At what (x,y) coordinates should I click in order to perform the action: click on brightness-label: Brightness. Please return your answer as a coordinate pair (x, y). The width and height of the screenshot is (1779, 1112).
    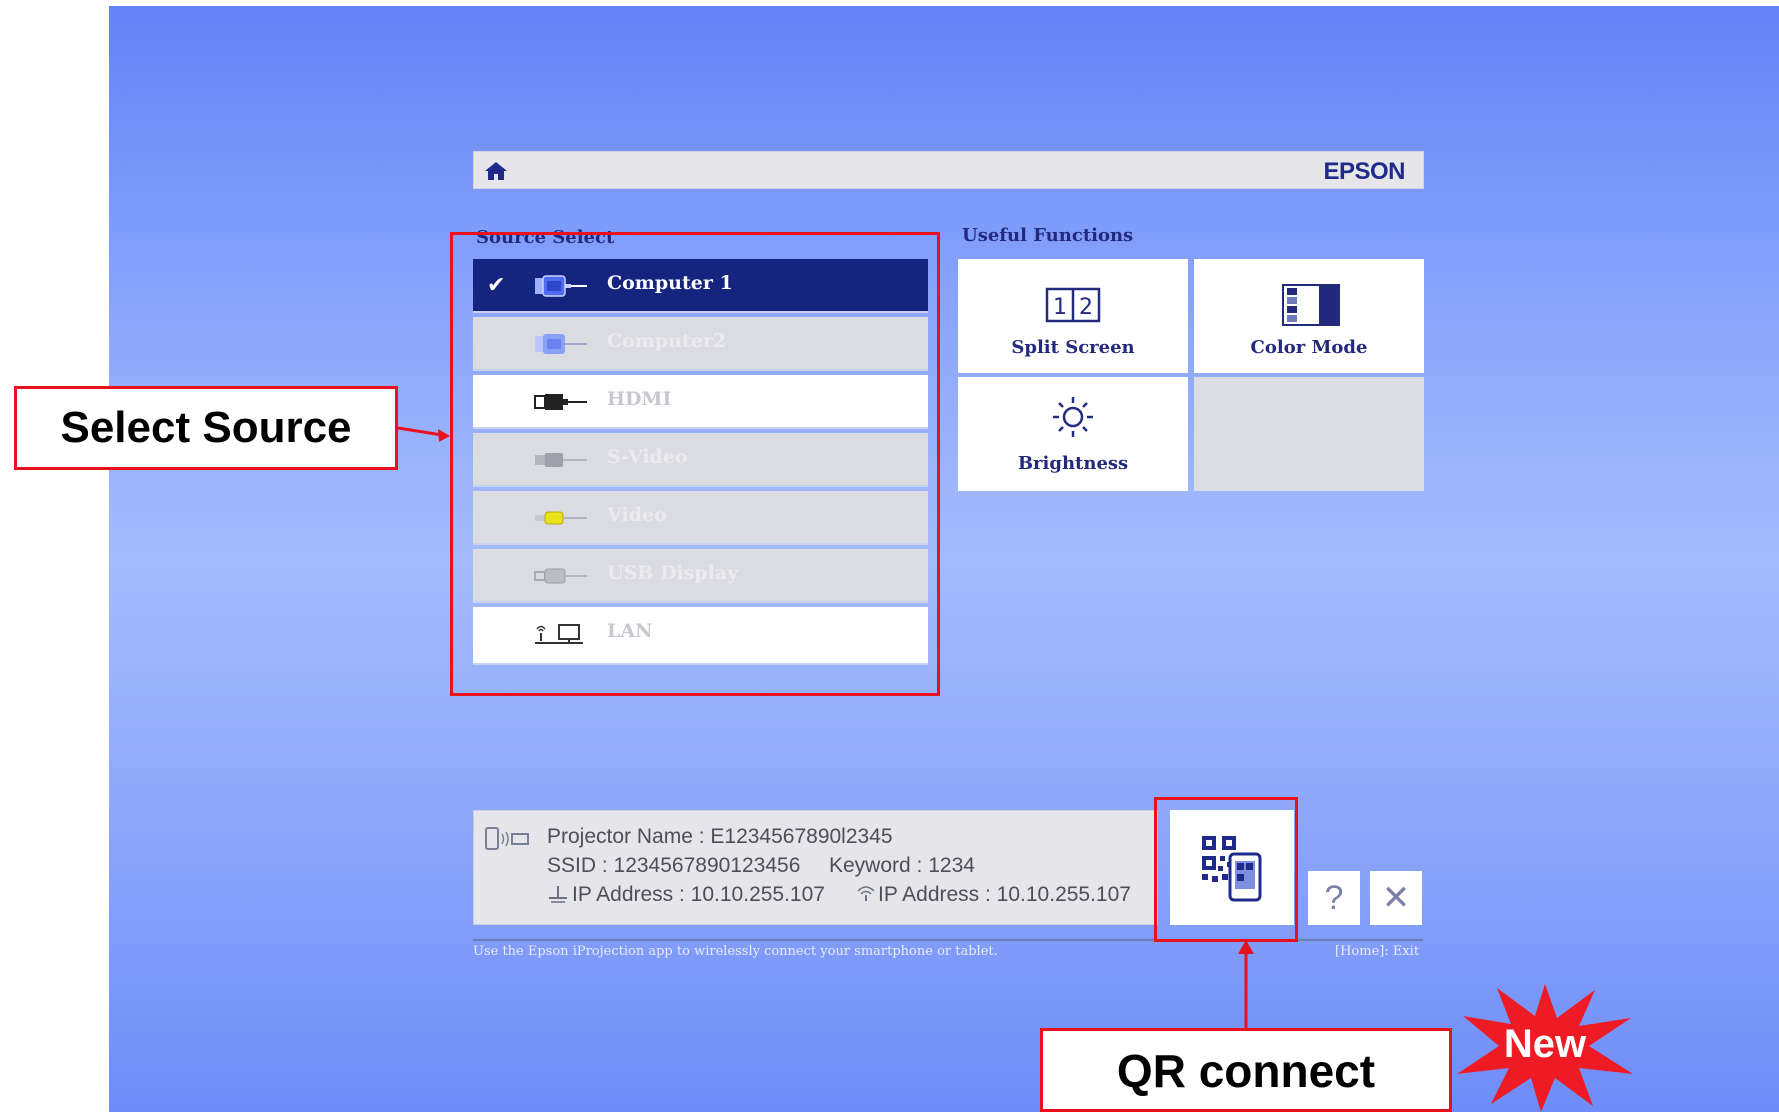
    Looking at the image, I should click on (1073, 463).